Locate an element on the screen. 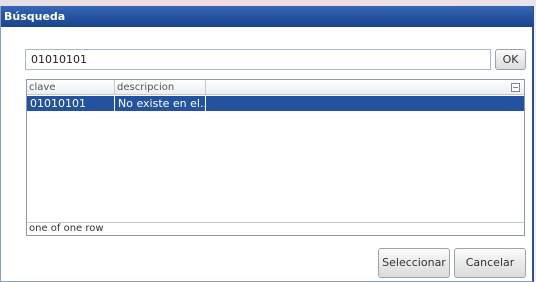  column-menu-icon is located at coordinates (515, 87).